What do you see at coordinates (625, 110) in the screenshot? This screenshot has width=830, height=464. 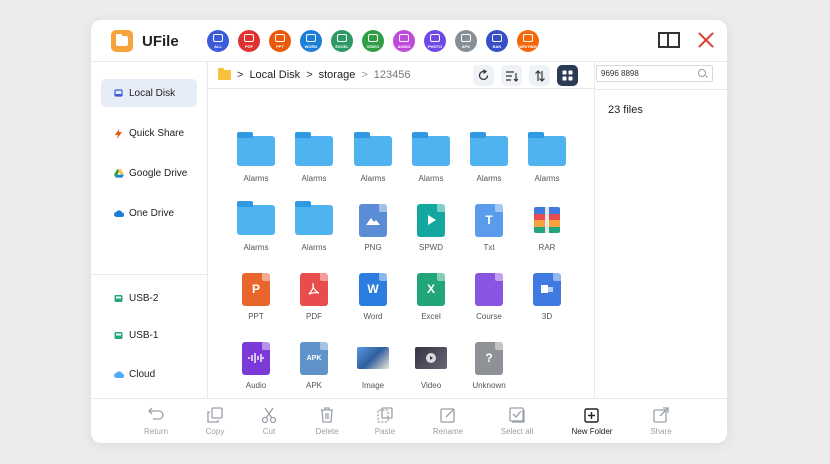 I see `file-count: 23 files` at bounding box center [625, 110].